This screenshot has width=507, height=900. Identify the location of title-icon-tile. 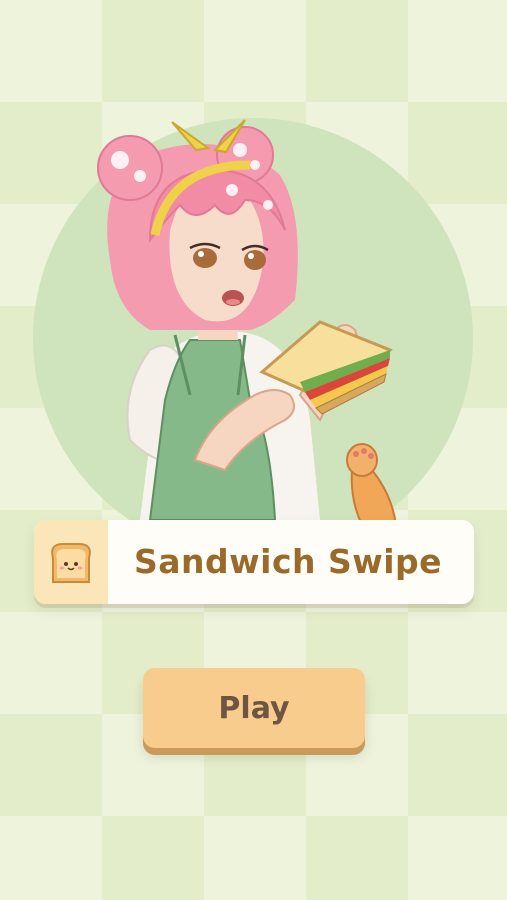
(71, 562).